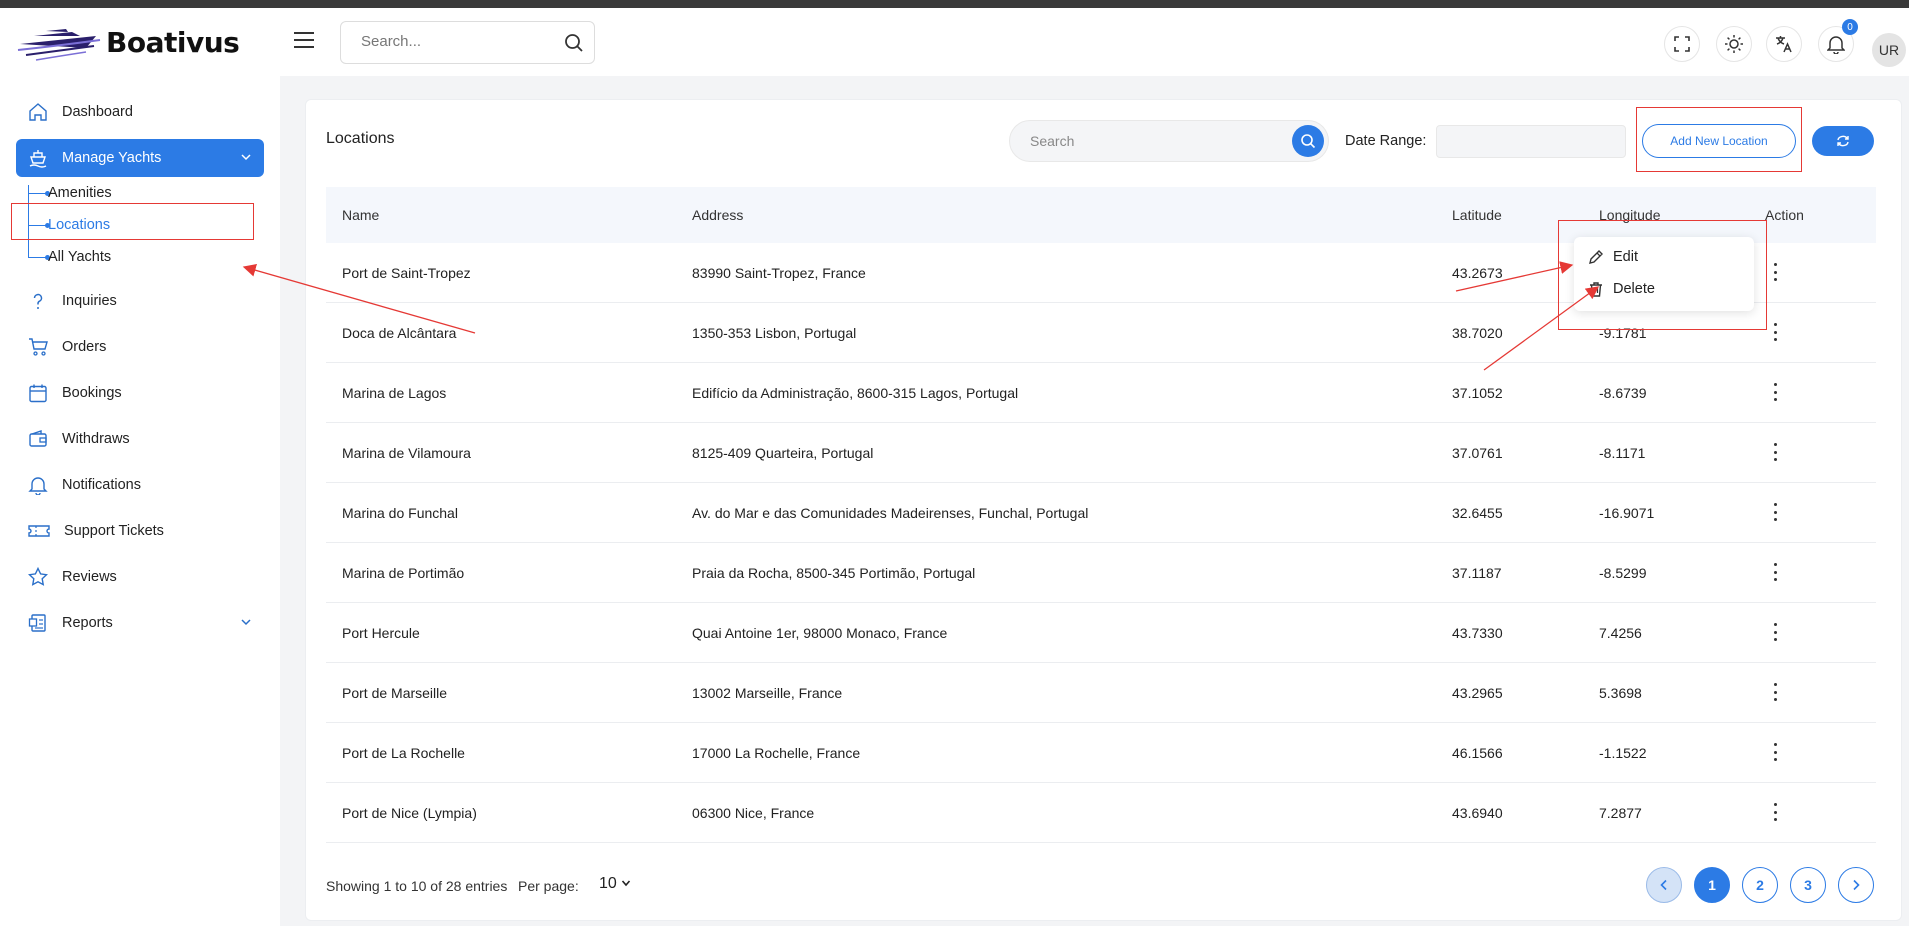  I want to click on search-submit-button, so click(1308, 141).